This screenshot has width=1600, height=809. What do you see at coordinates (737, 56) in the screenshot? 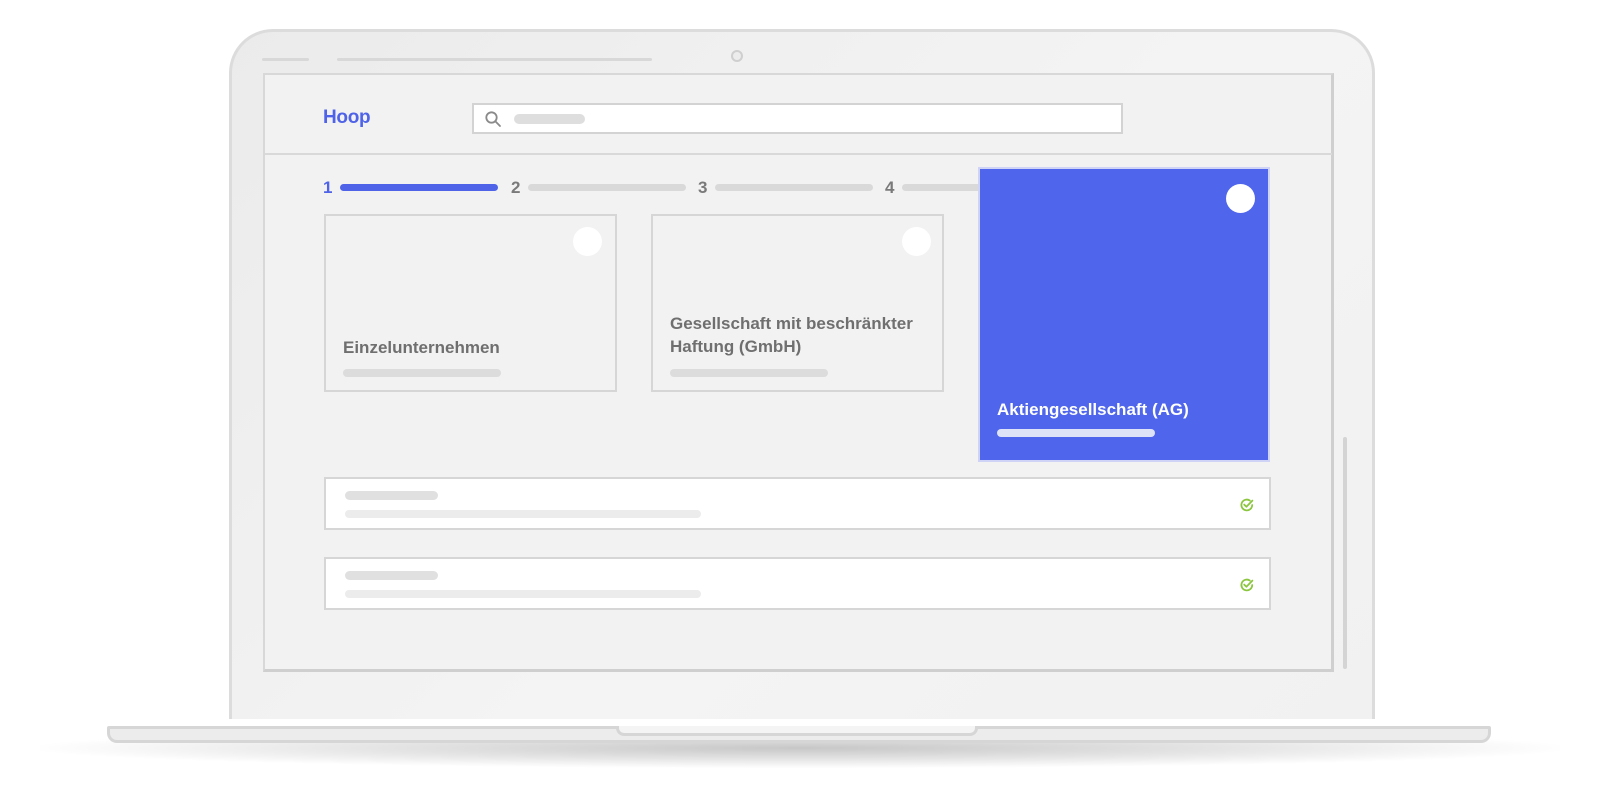
I see `camera-icon` at bounding box center [737, 56].